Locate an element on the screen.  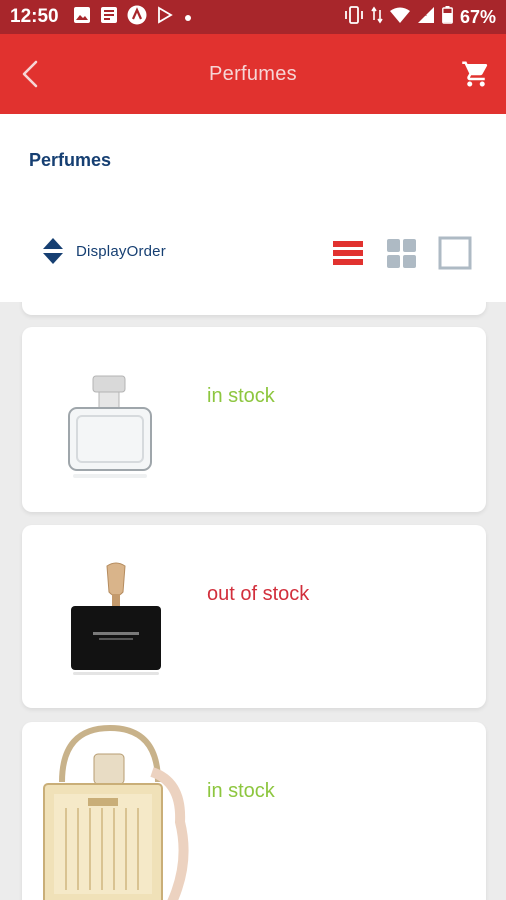
image-icon is located at coordinates (82, 17).